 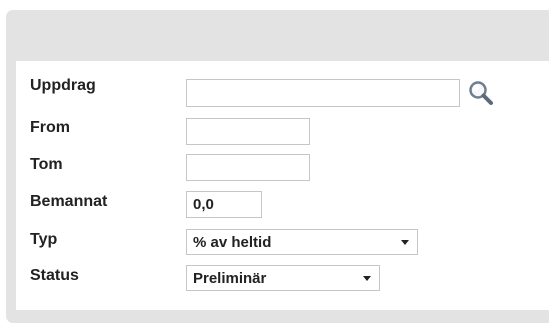 I want to click on typ-label: Typ, so click(x=44, y=239).